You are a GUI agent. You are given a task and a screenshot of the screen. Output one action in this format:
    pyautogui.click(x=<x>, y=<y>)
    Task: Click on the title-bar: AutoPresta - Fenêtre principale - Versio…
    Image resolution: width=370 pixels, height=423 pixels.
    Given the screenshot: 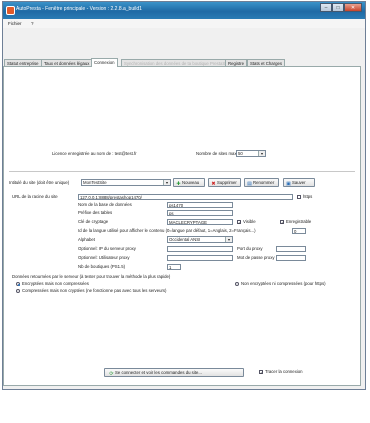 What is the action you would take?
    pyautogui.click(x=184, y=11)
    